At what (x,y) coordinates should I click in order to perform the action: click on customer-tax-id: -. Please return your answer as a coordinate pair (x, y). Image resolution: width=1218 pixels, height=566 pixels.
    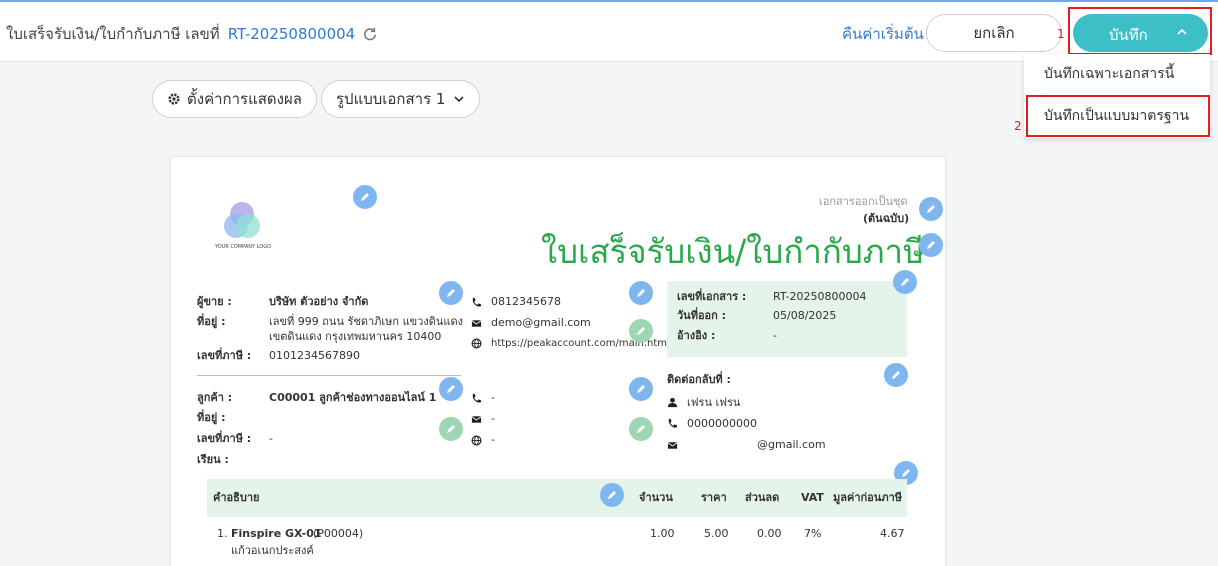
    Looking at the image, I should click on (271, 438).